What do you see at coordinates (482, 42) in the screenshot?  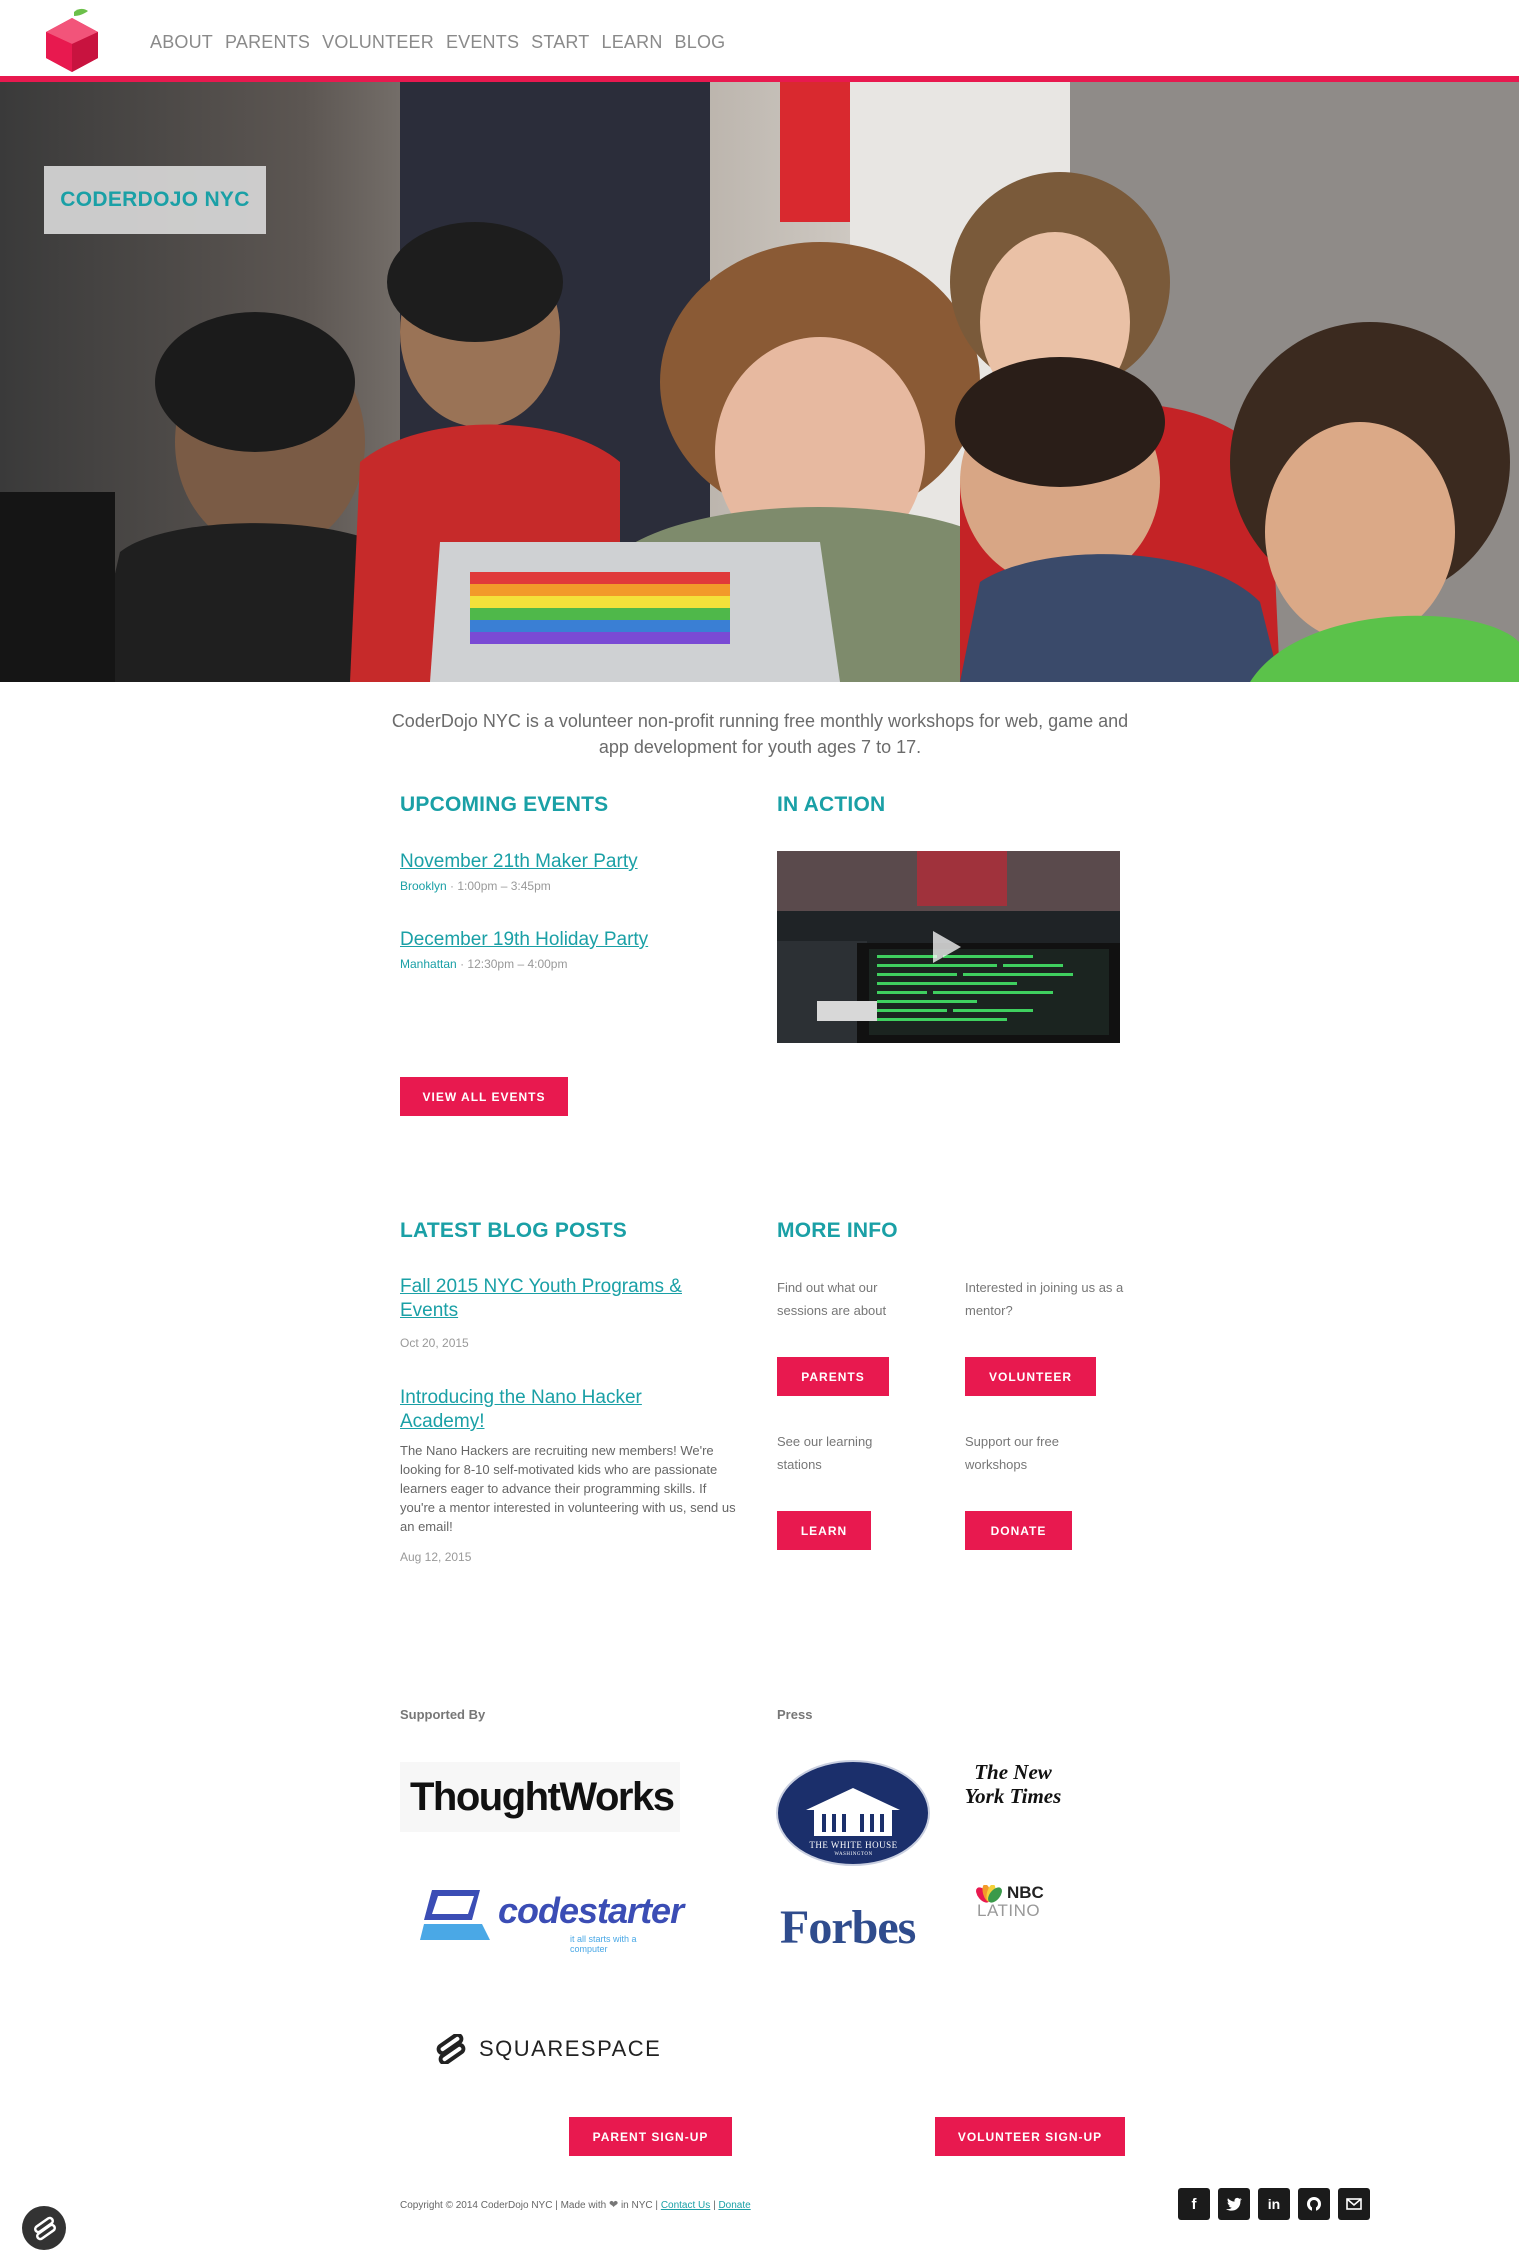 I see `nav-events: EVENTS` at bounding box center [482, 42].